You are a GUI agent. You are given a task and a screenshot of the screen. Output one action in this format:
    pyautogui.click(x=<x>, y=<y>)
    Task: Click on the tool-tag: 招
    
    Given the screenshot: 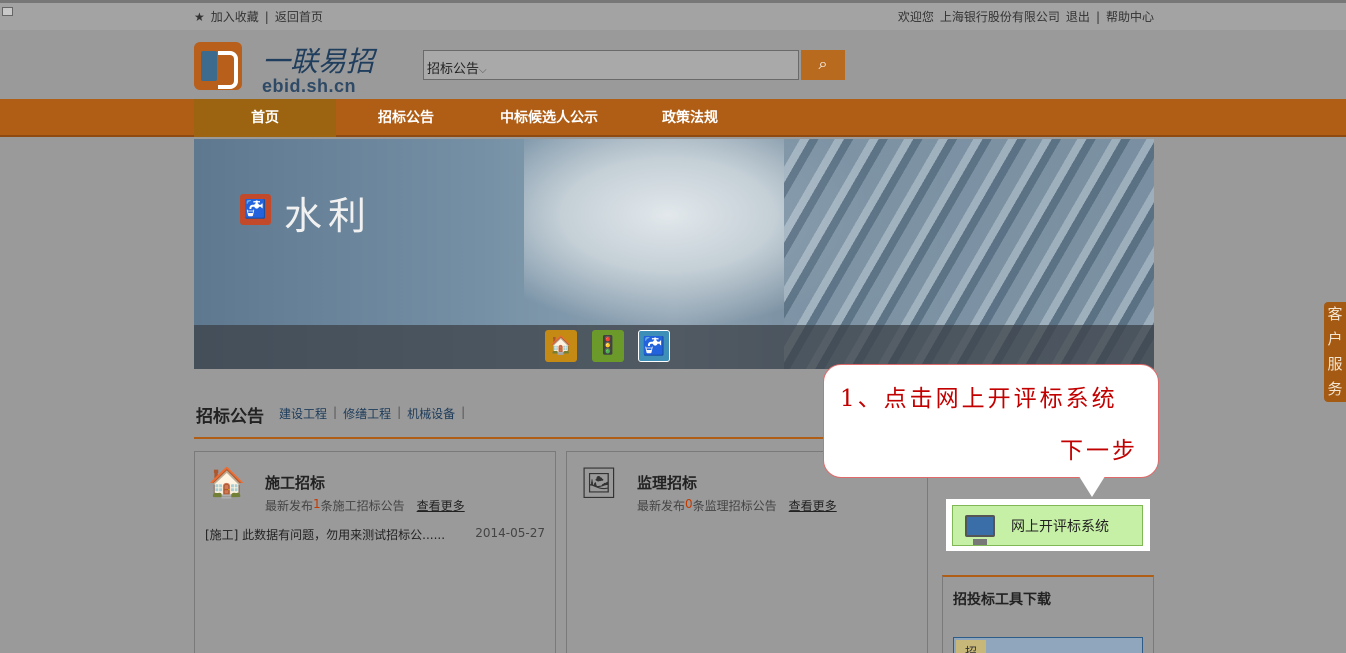 What is the action you would take?
    pyautogui.click(x=971, y=646)
    